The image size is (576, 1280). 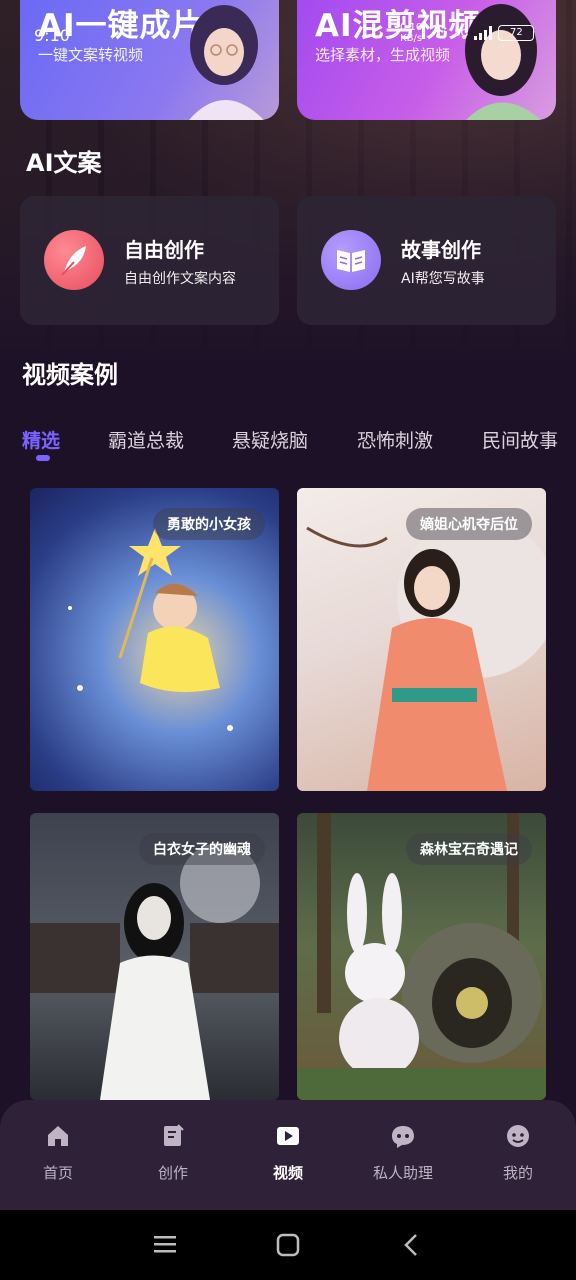 I want to click on network-speed: 0.10 KB/s, so click(x=411, y=33).